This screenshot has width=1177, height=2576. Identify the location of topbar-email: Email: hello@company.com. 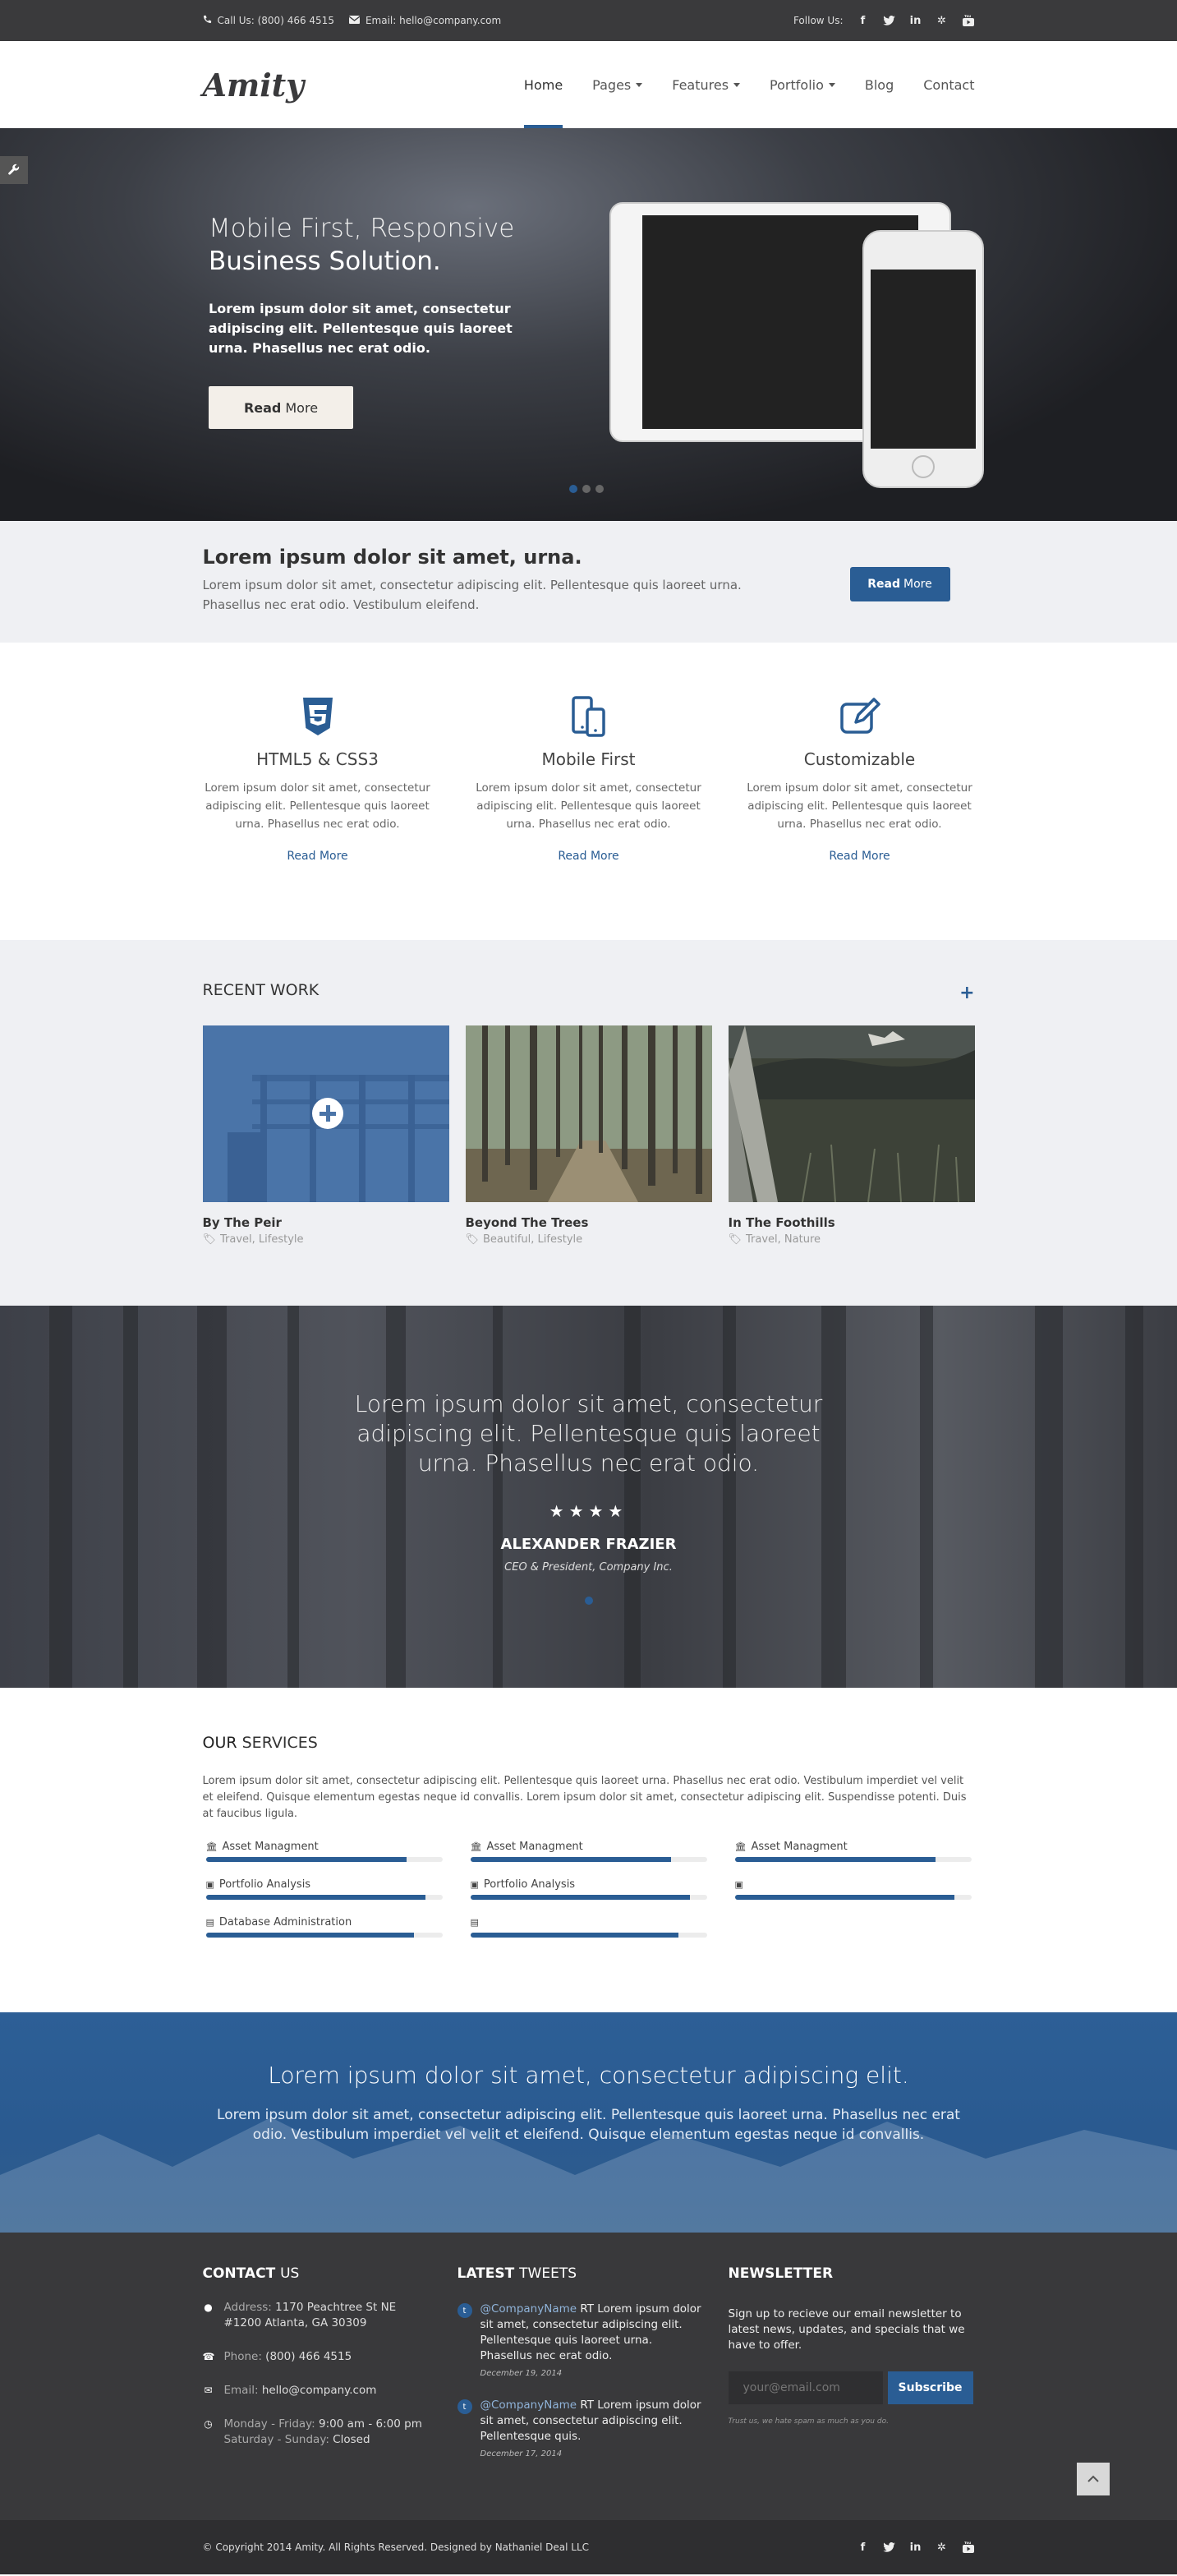
(424, 20).